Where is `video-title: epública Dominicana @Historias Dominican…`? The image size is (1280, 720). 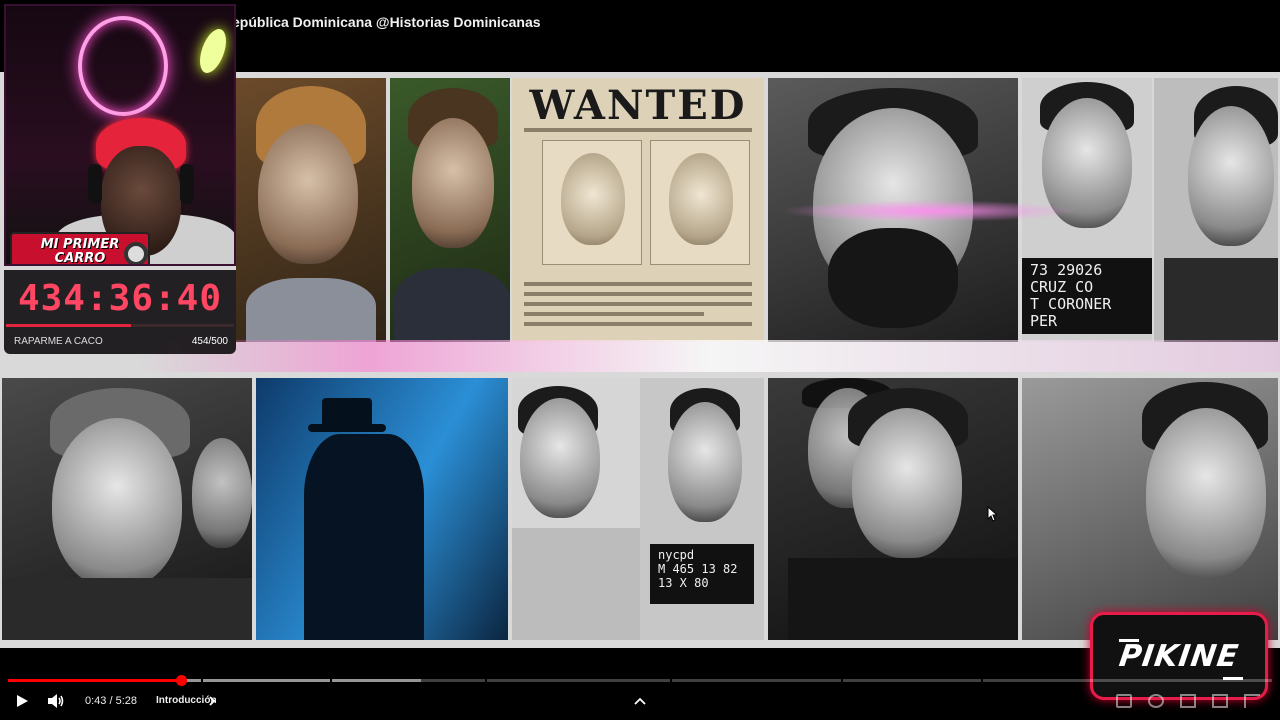
video-title: epública Dominicana @Historias Dominican… is located at coordinates (386, 22).